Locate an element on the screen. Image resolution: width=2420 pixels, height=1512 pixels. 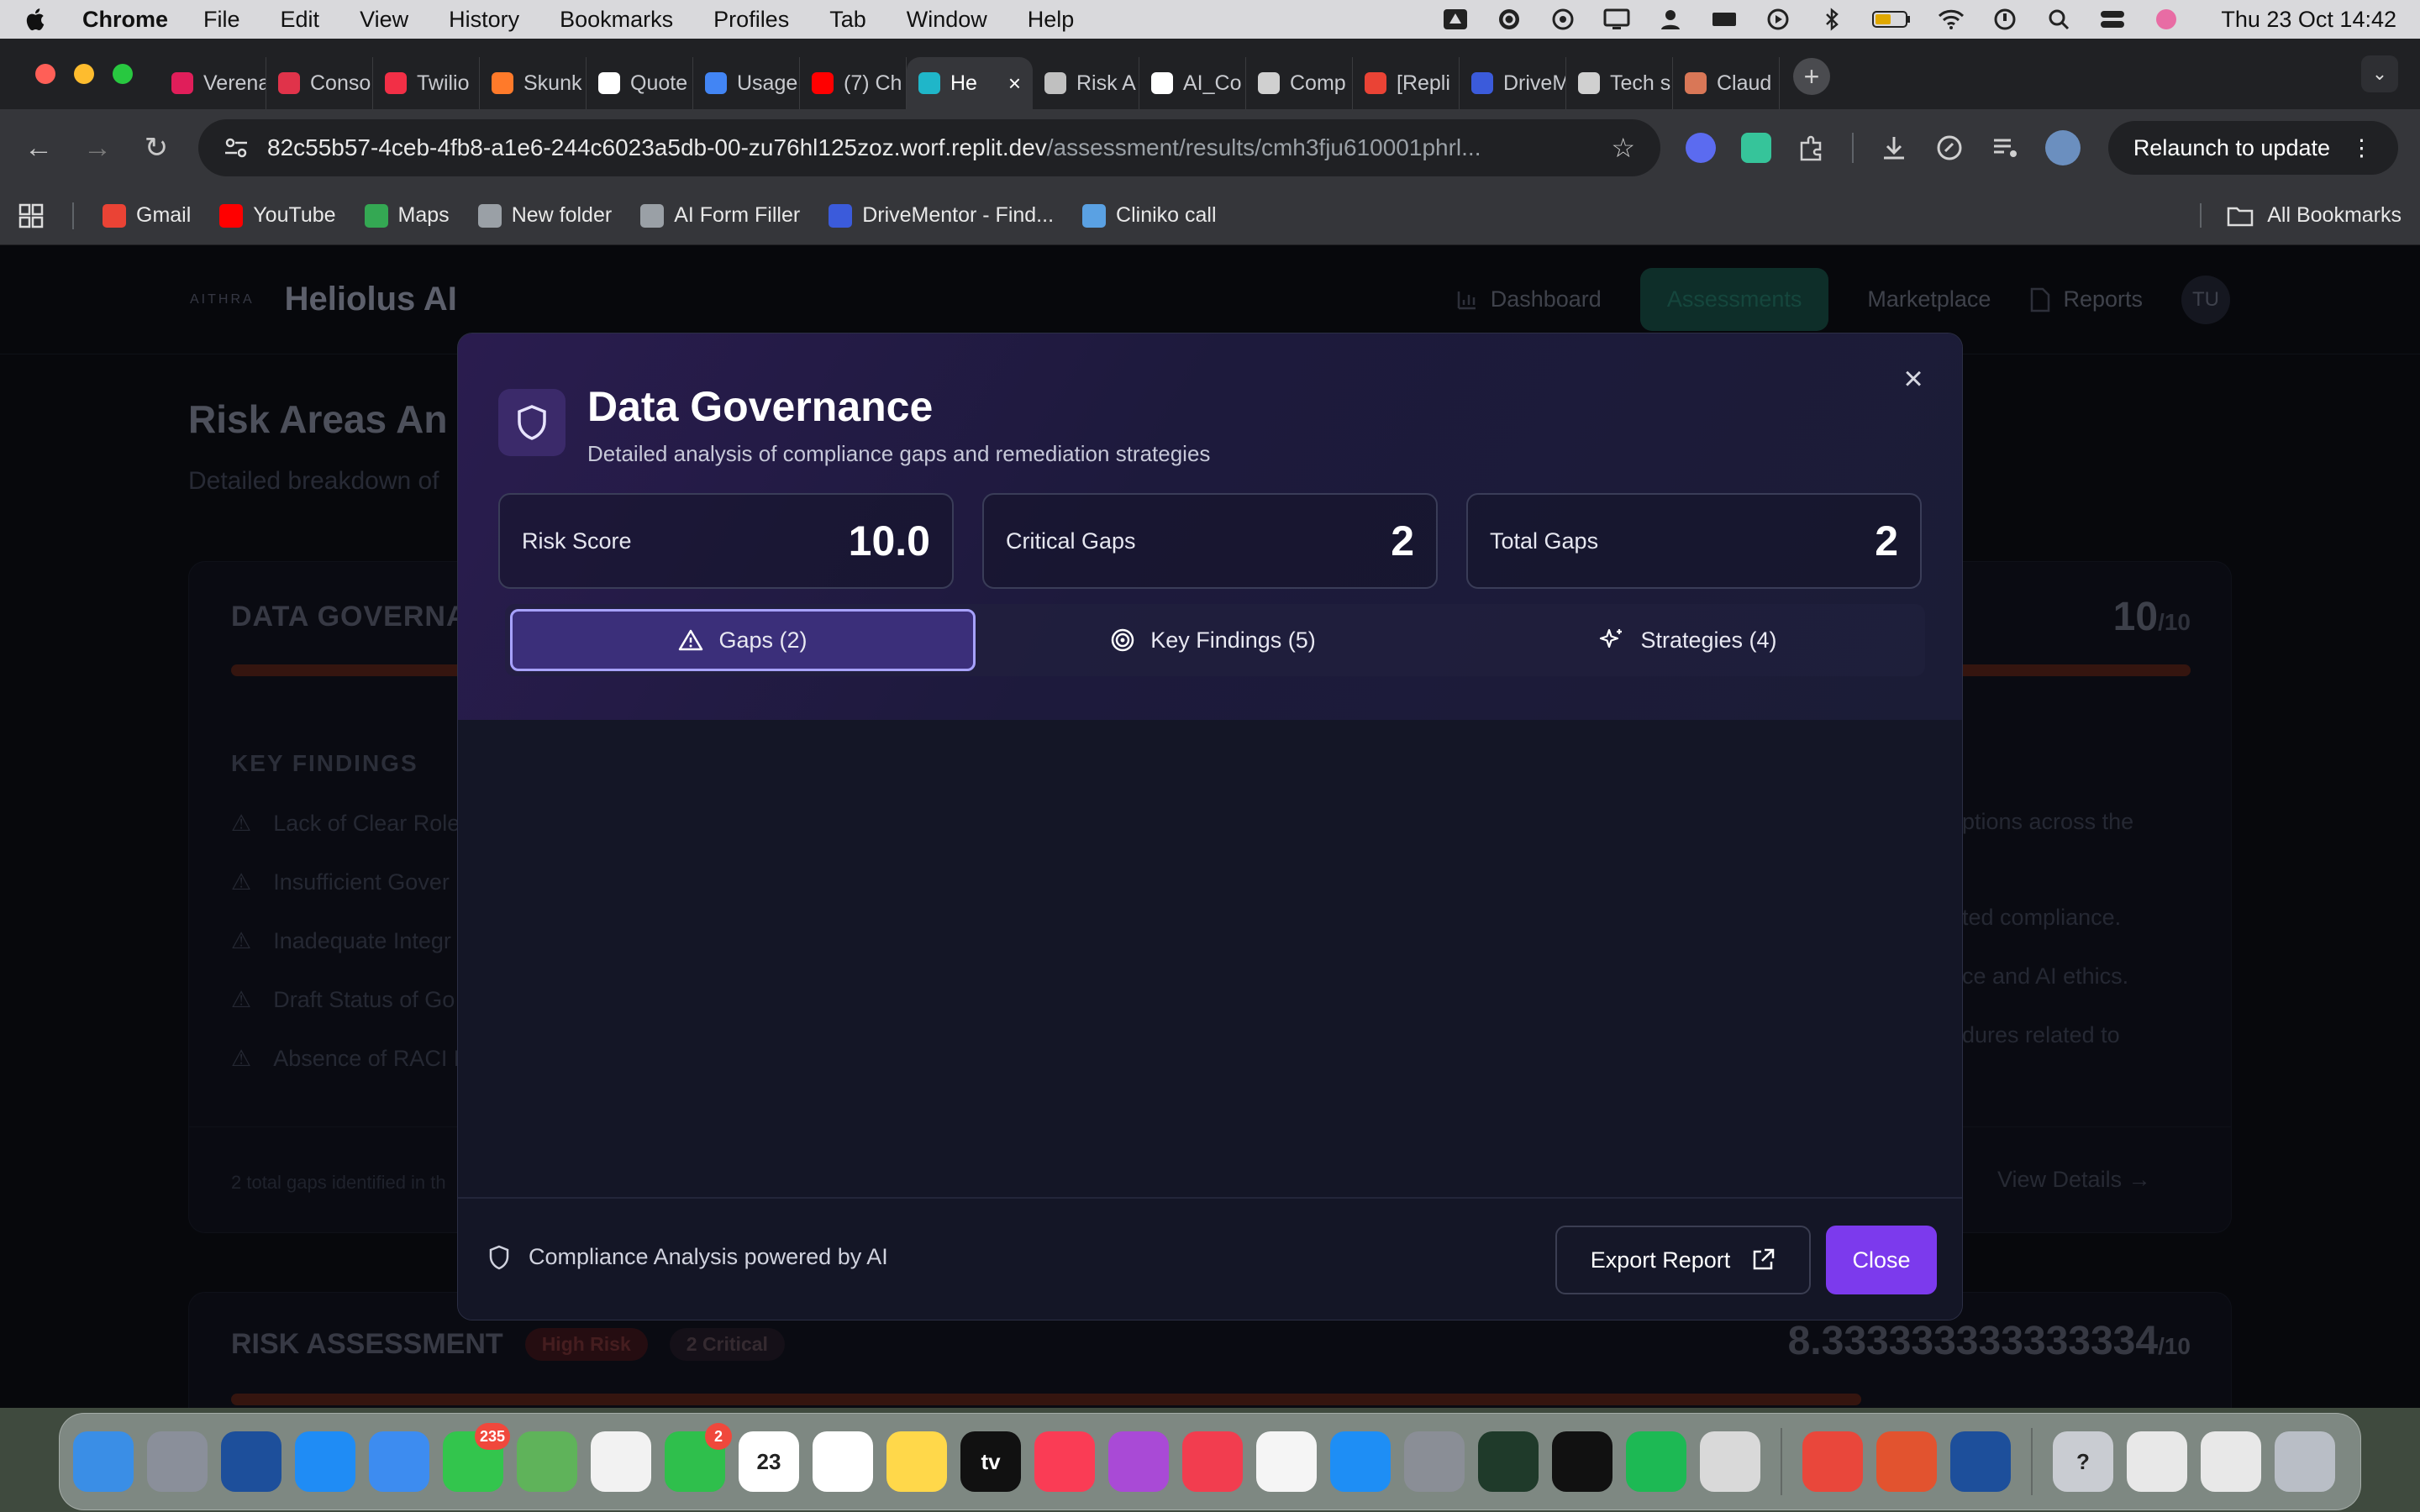
dock-chrome-icon is located at coordinates (1832, 1461).